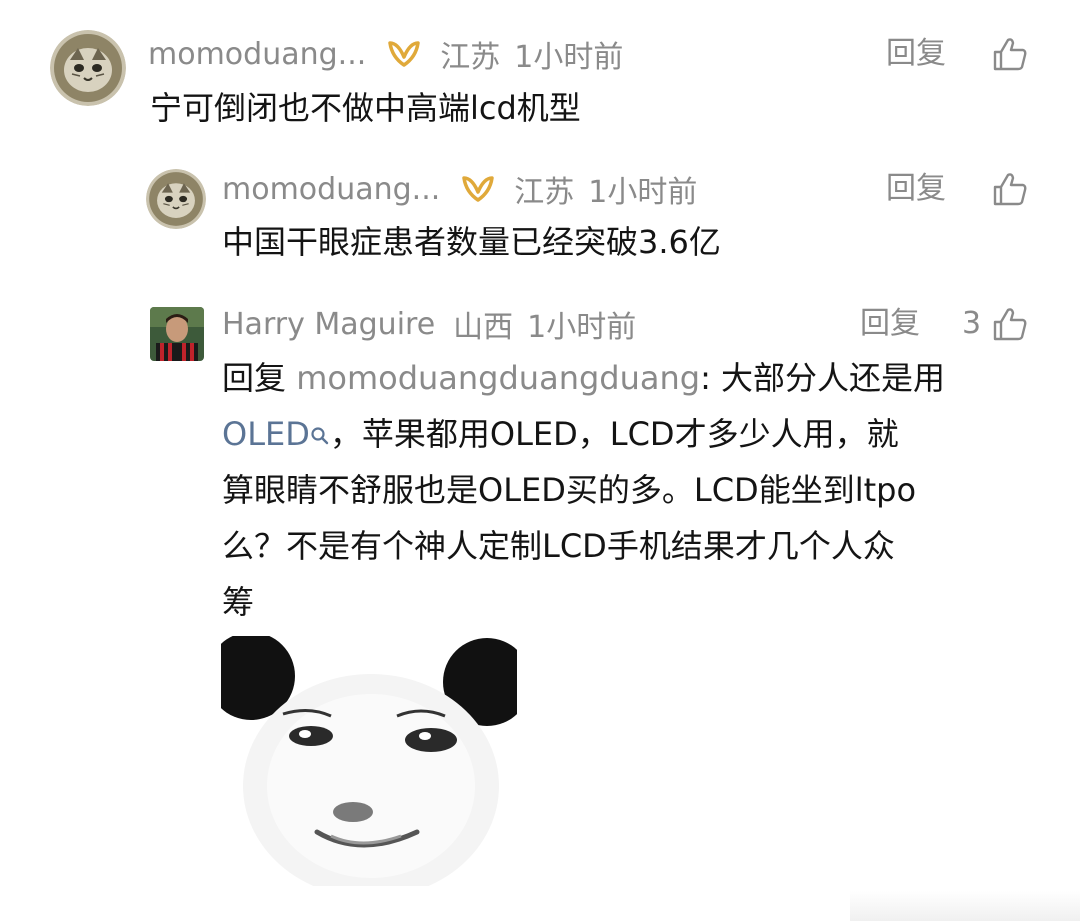 Image resolution: width=1080 pixels, height=921 pixels. What do you see at coordinates (558, 546) in the screenshot?
I see `comment-line: 么？不是有个神人定制LCD手机结果才几个人众` at bounding box center [558, 546].